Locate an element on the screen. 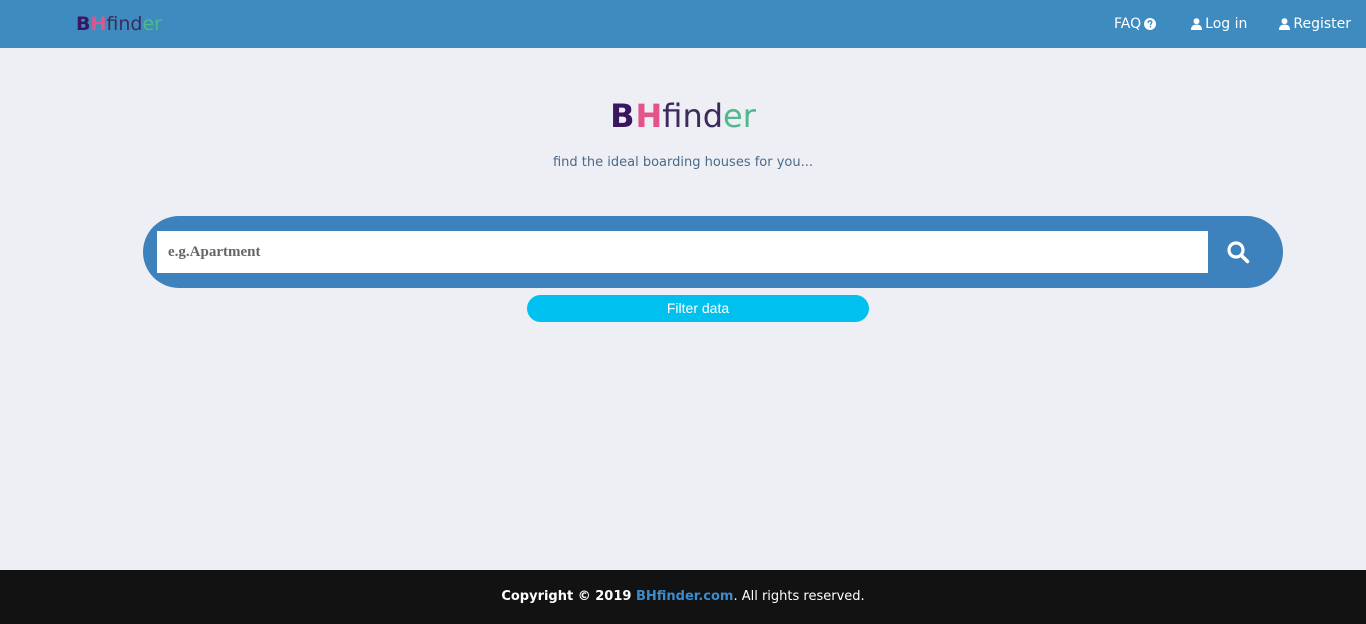 This screenshot has width=1366, height=624. hero-text-find: find is located at coordinates (693, 116).